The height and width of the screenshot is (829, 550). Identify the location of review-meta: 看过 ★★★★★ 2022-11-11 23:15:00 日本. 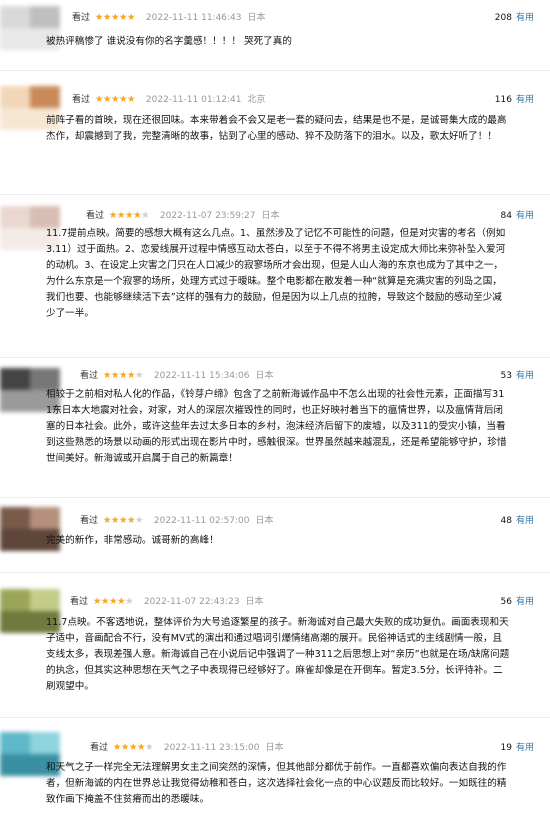
(187, 748).